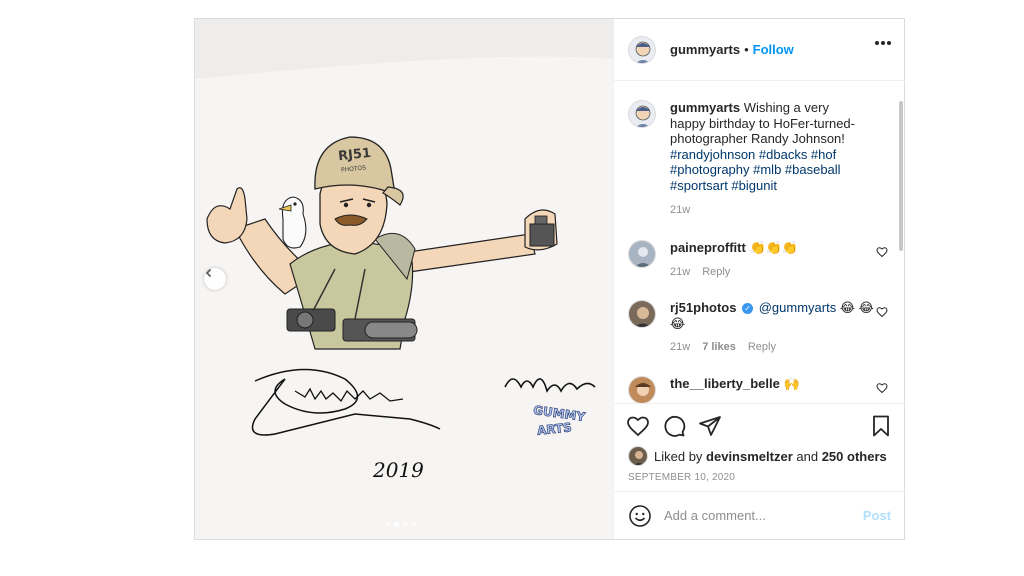 The image size is (1024, 576). What do you see at coordinates (807, 456) in the screenshot?
I see `liked-by-and: and` at bounding box center [807, 456].